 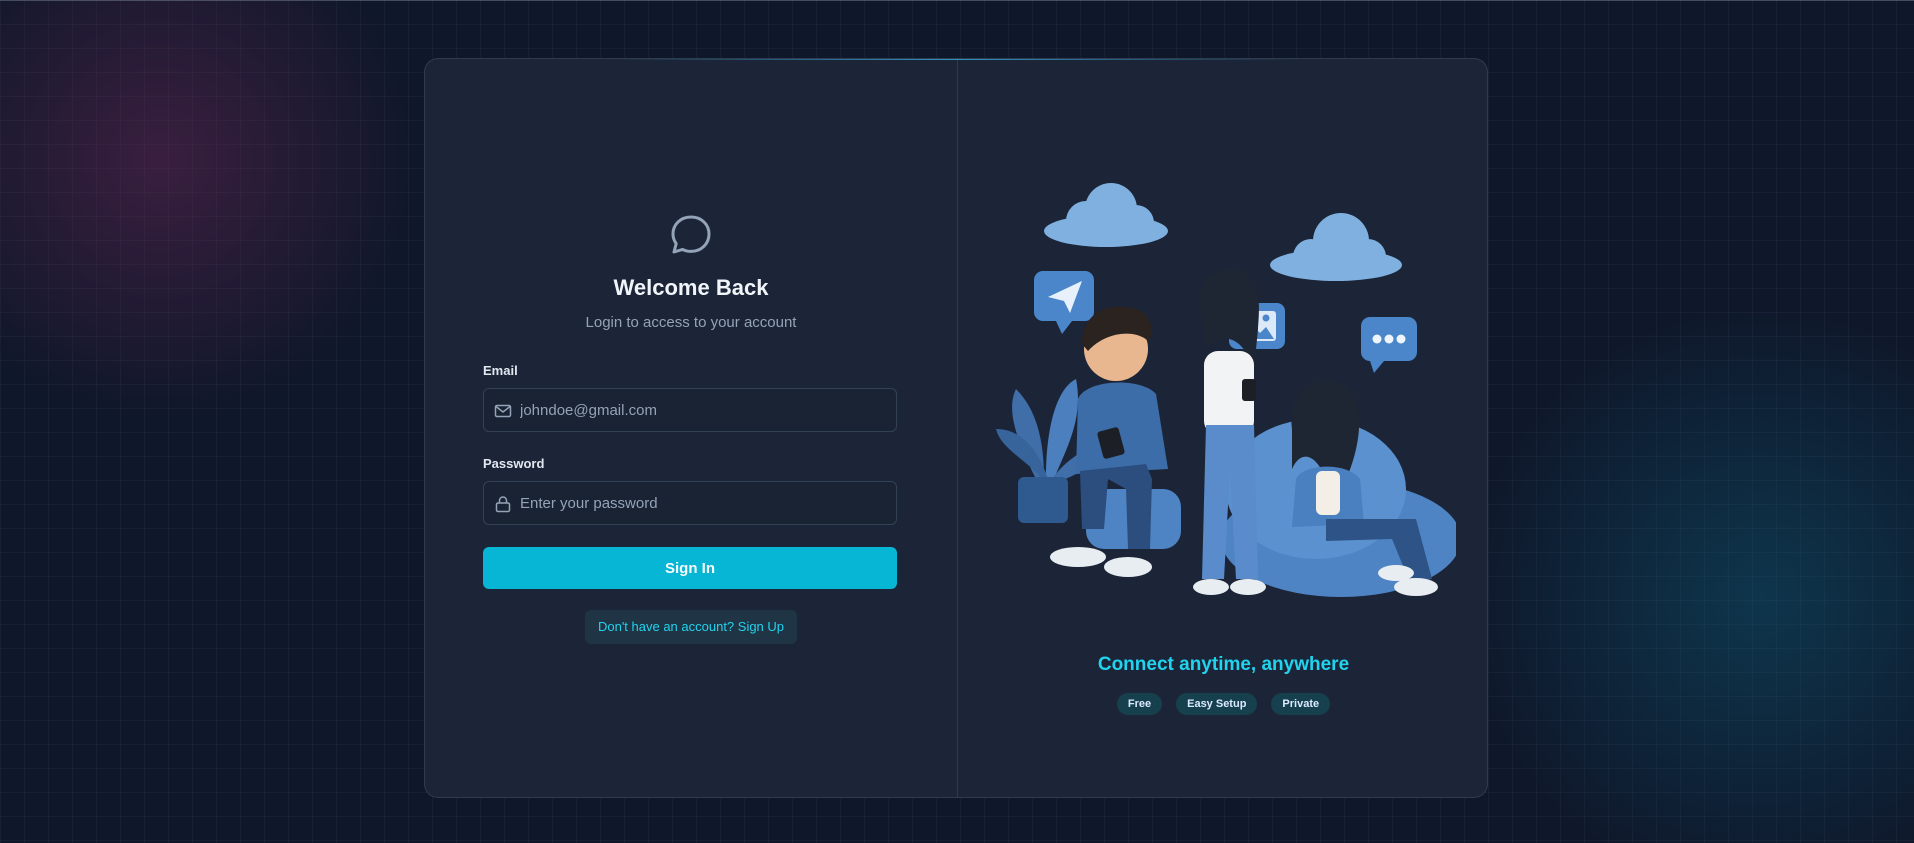 I want to click on badge-free: Free, so click(x=1139, y=704).